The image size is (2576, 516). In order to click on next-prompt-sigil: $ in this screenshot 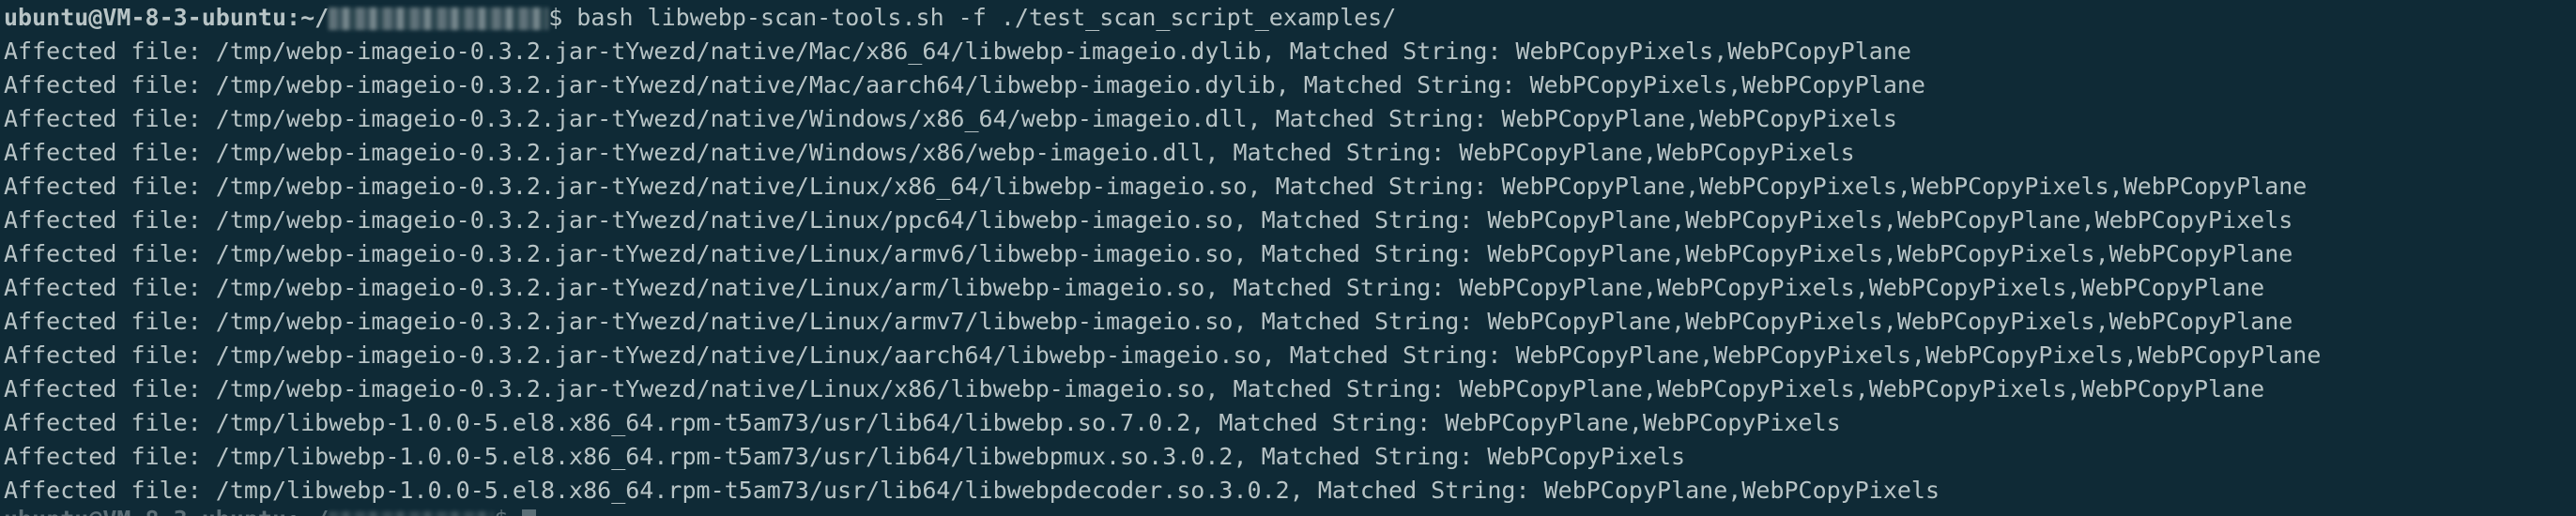, I will do `click(508, 512)`.